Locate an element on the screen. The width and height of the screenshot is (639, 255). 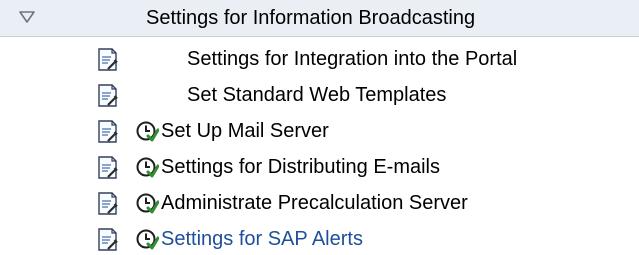
tree-item-label: Set Up Mail Server is located at coordinates (245, 131).